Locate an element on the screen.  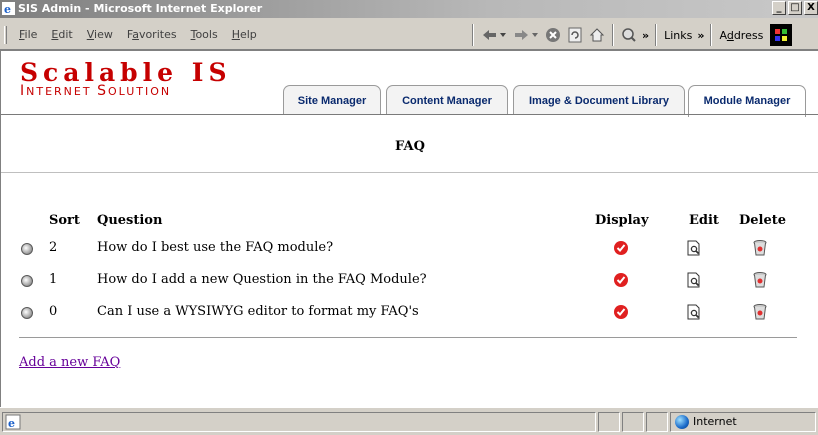
title-divider is located at coordinates (409, 172).